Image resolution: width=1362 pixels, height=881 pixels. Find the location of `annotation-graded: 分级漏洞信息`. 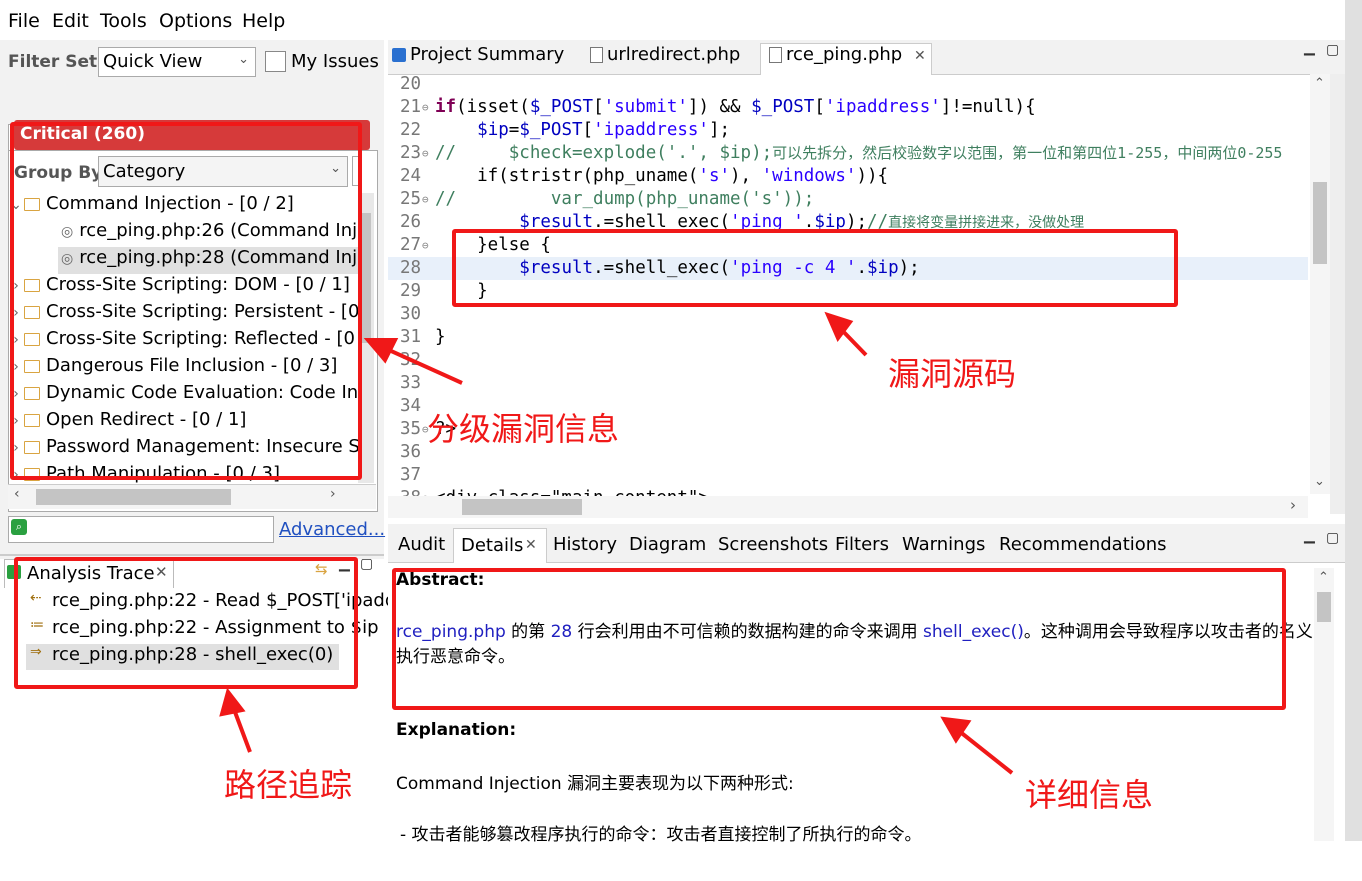

annotation-graded: 分级漏洞信息 is located at coordinates (523, 429).